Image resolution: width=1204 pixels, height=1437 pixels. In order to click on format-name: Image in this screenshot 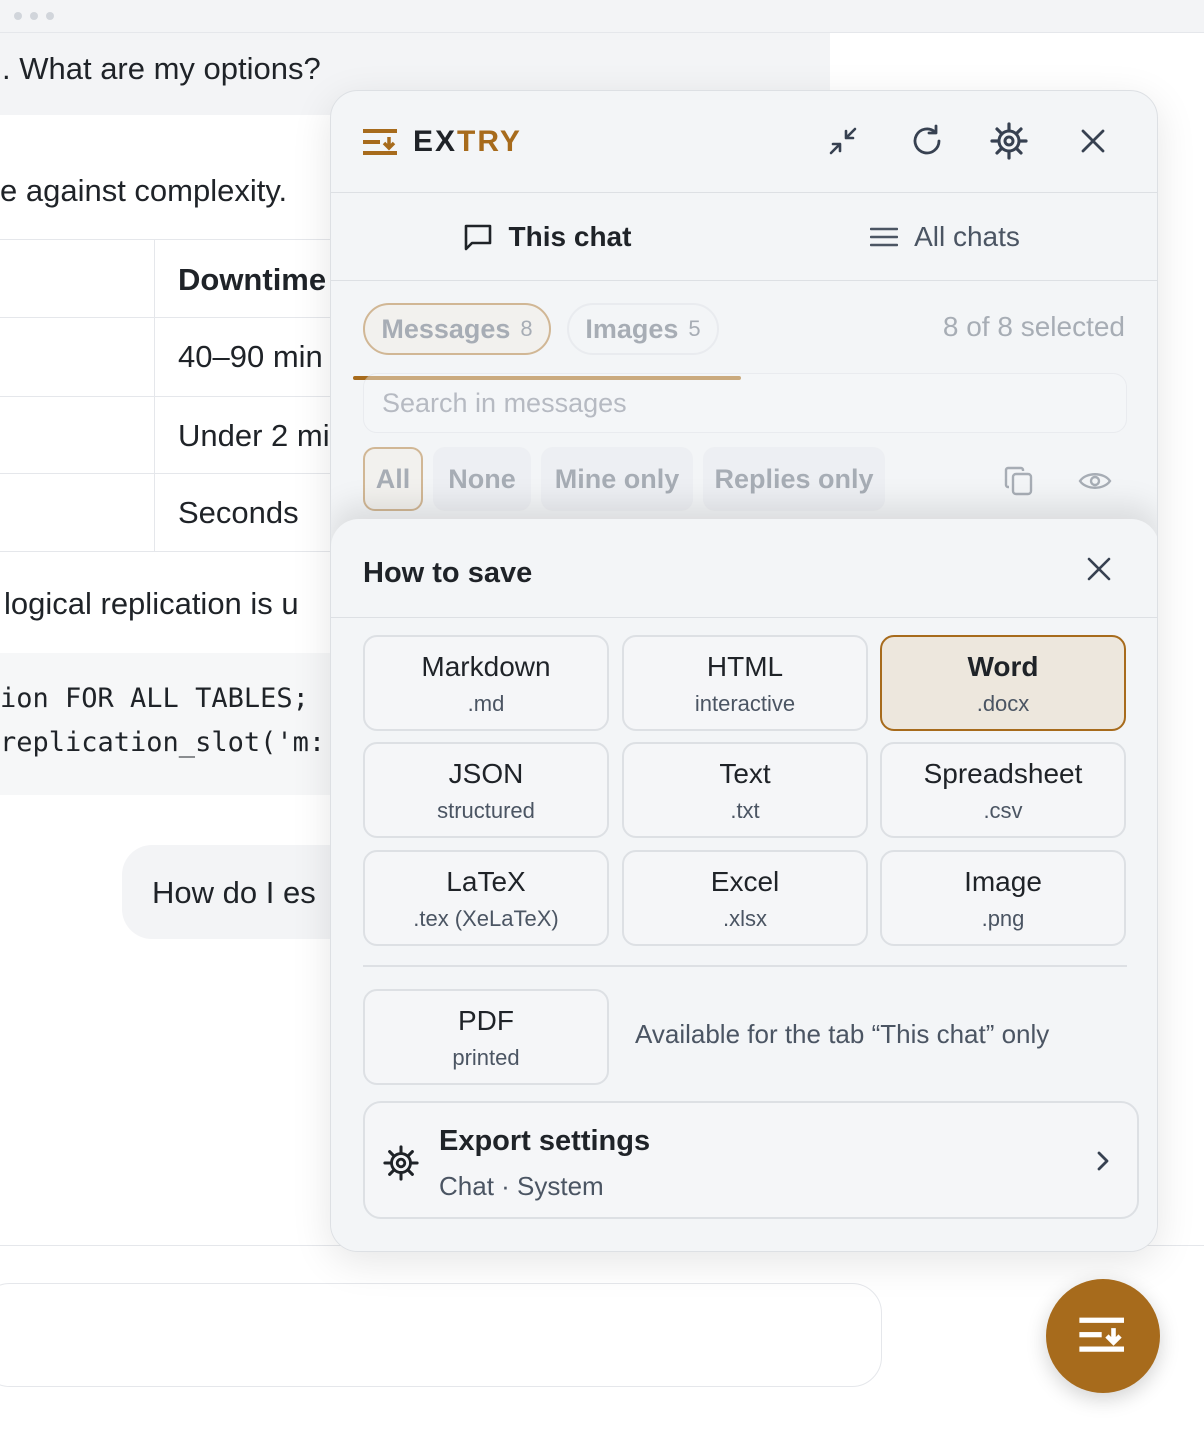, I will do `click(1003, 881)`.